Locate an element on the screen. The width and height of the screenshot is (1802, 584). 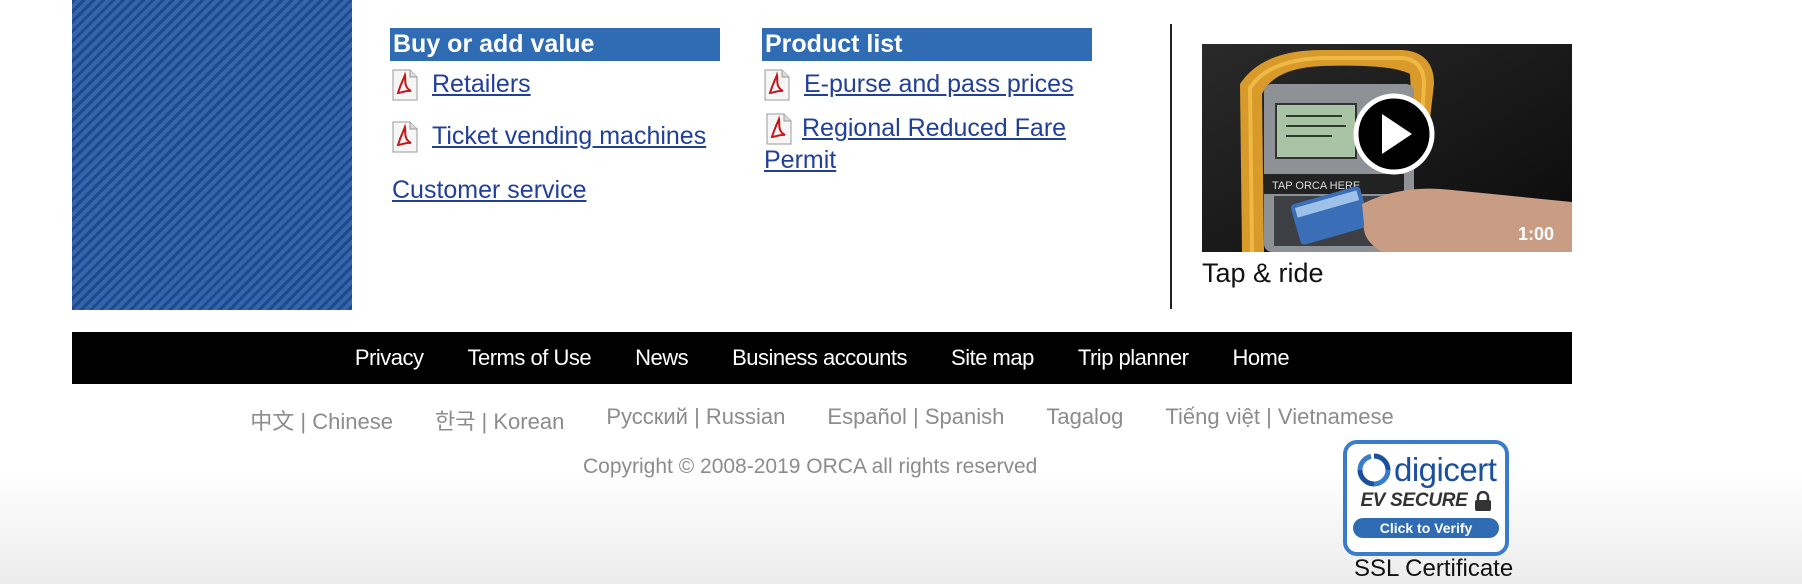
ssl-certificate-label: SSL Certificate is located at coordinates (1434, 568).